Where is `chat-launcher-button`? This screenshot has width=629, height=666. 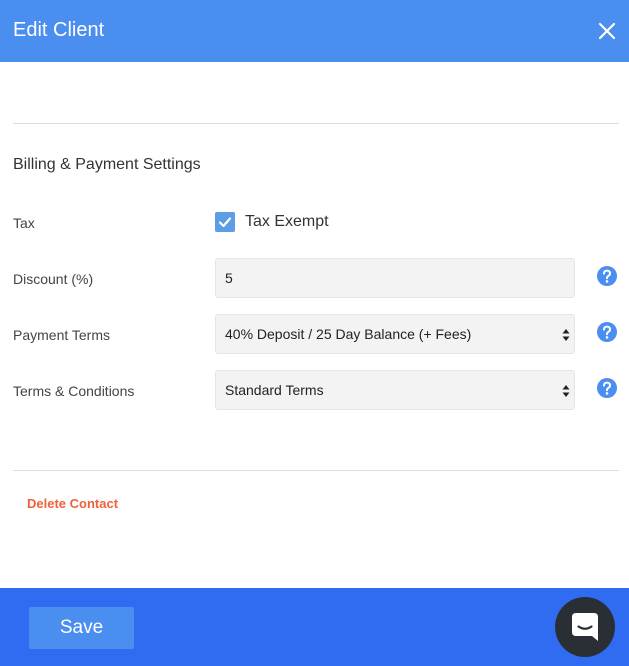 chat-launcher-button is located at coordinates (585, 627).